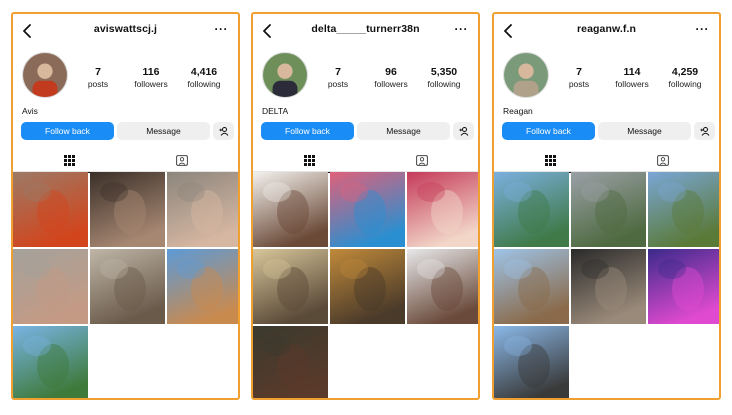  I want to click on followers-count: 96, so click(391, 72).